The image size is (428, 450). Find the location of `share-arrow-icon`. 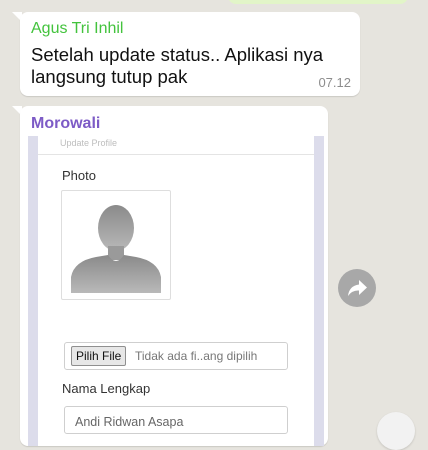

share-arrow-icon is located at coordinates (357, 288).